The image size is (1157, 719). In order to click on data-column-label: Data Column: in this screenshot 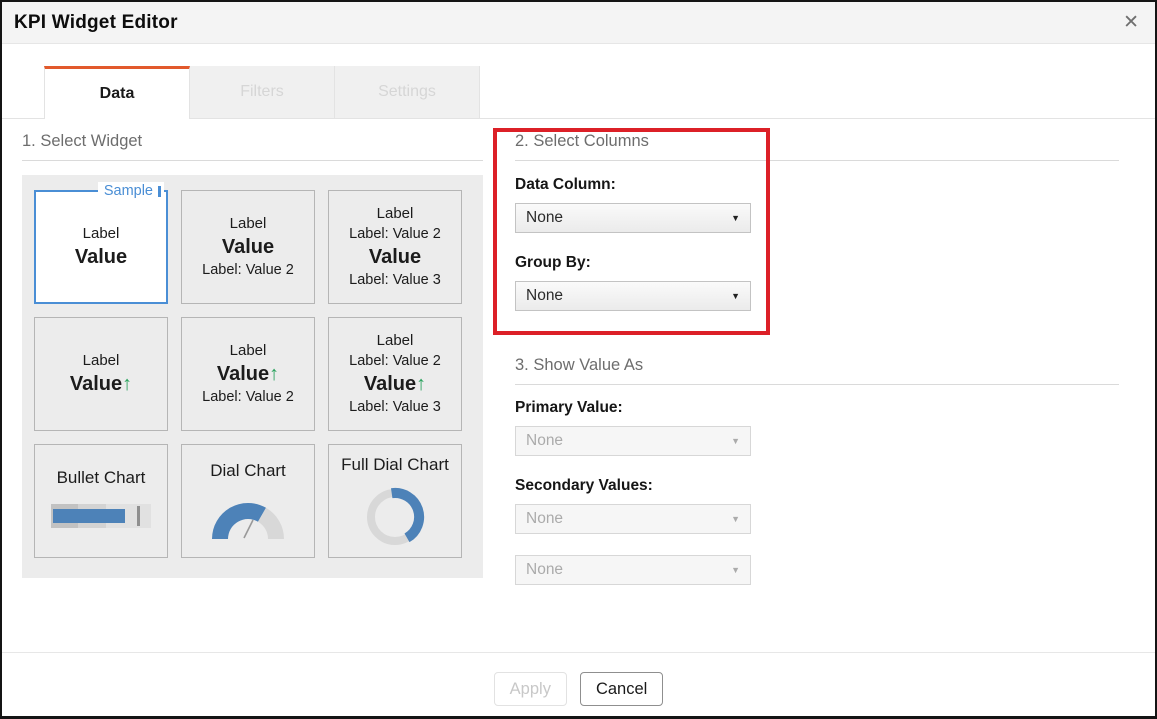, I will do `click(565, 184)`.